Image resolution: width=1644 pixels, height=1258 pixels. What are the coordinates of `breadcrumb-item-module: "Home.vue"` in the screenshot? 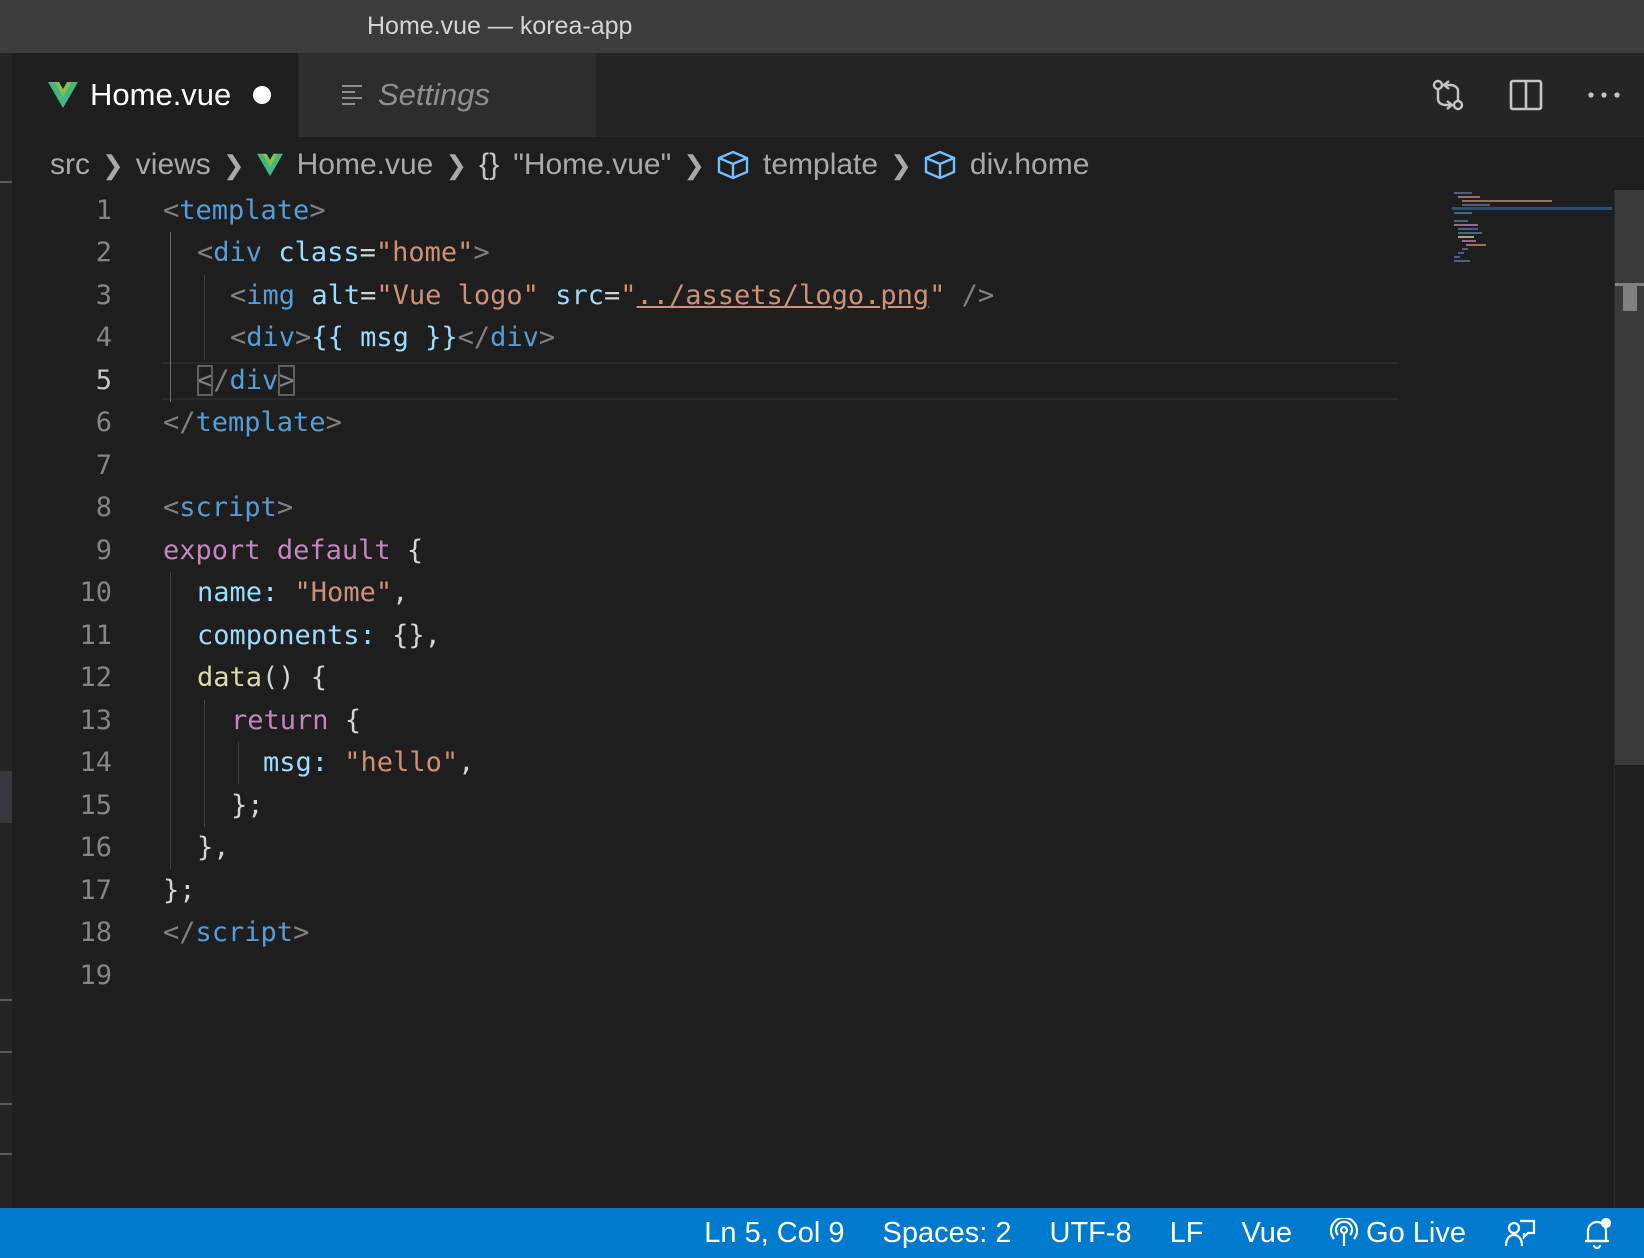 It's located at (592, 165).